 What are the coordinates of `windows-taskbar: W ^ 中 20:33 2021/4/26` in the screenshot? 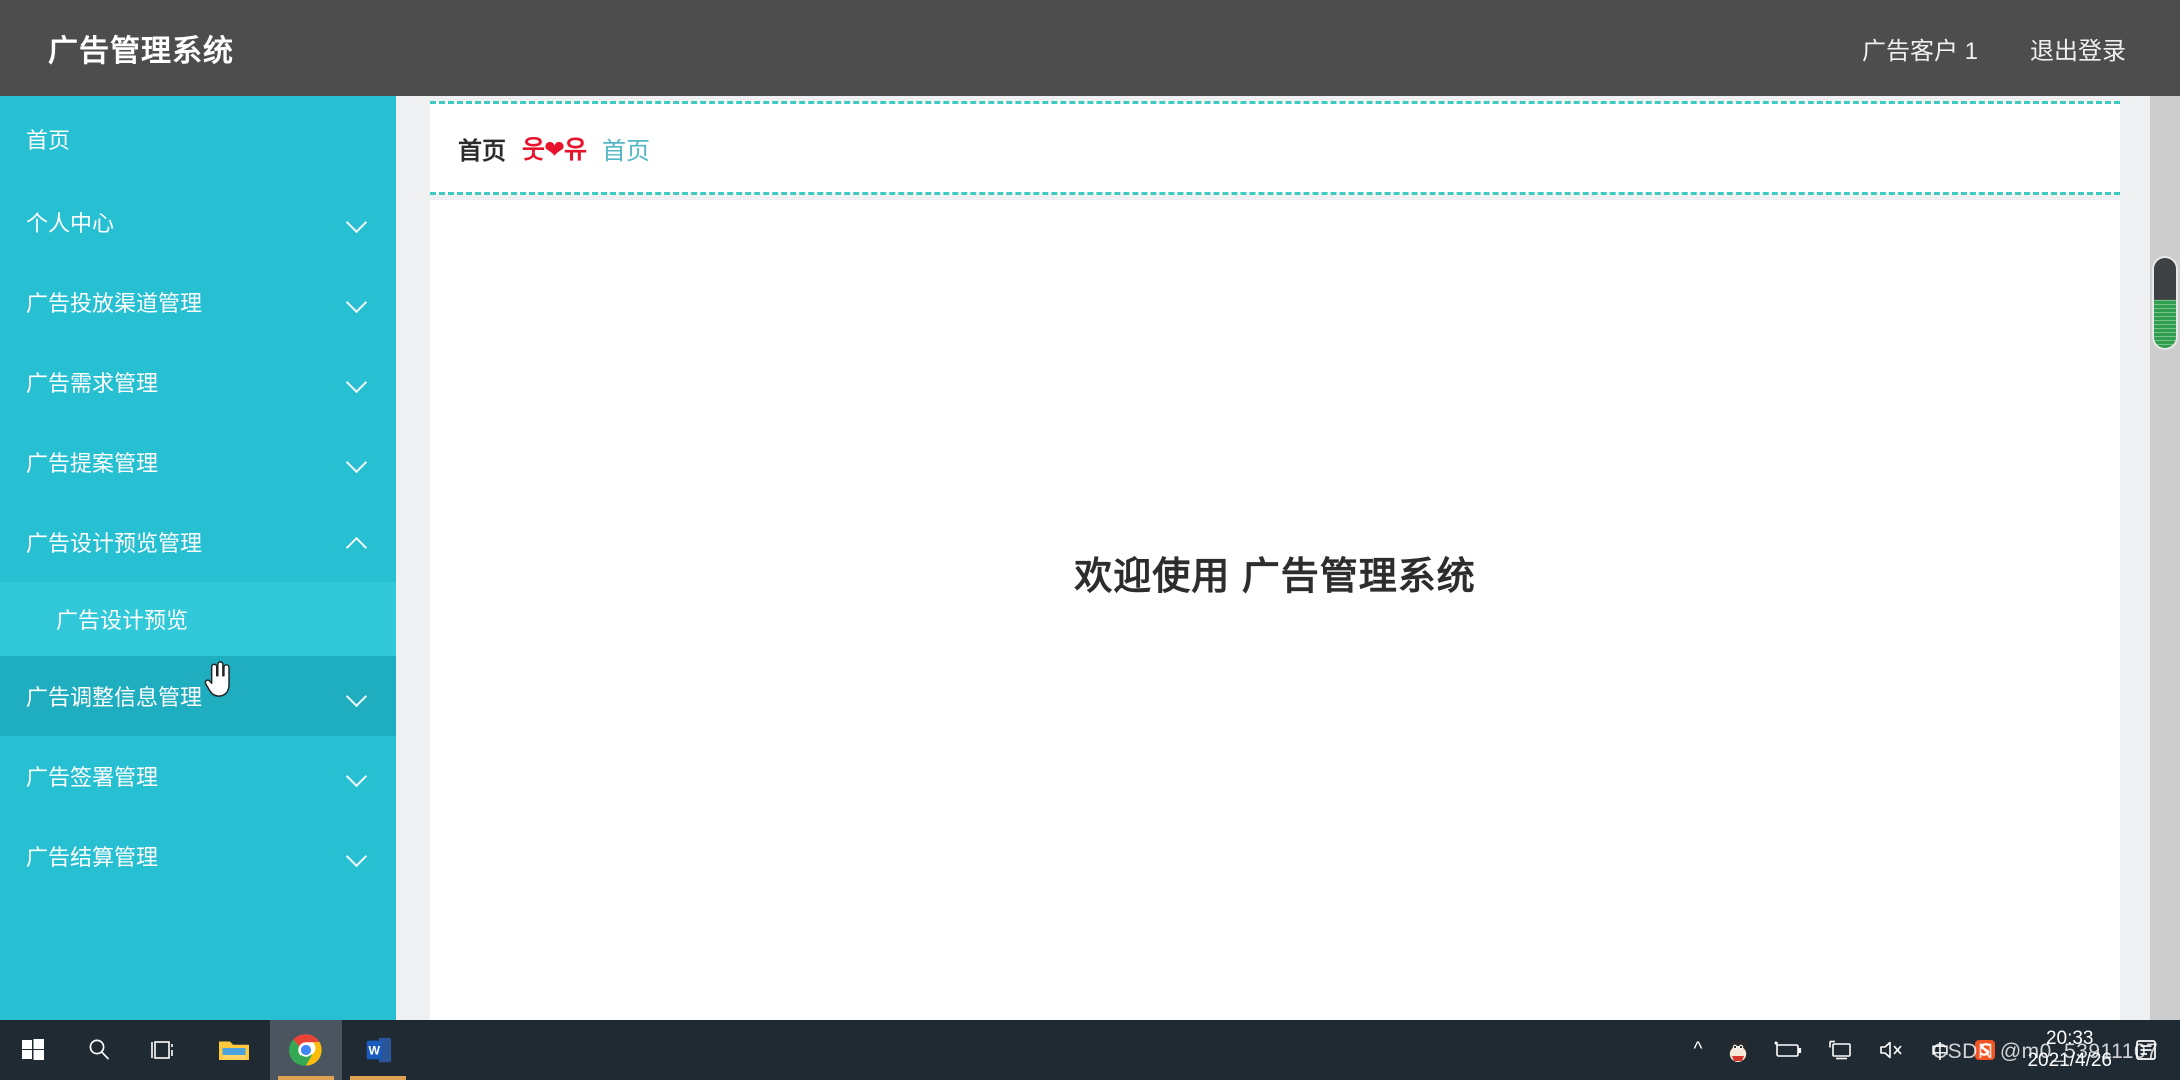 It's located at (1090, 1050).